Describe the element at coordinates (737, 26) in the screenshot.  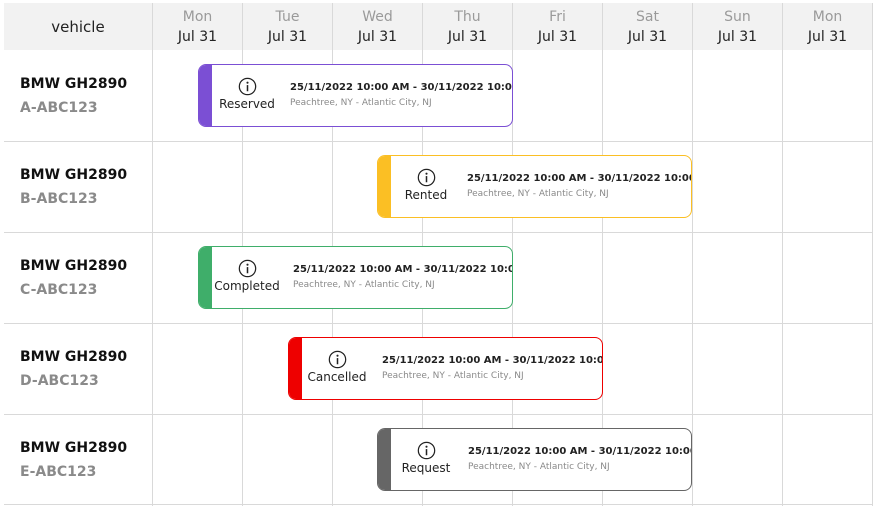
I see `day-header: Sun Jul 31` at that location.